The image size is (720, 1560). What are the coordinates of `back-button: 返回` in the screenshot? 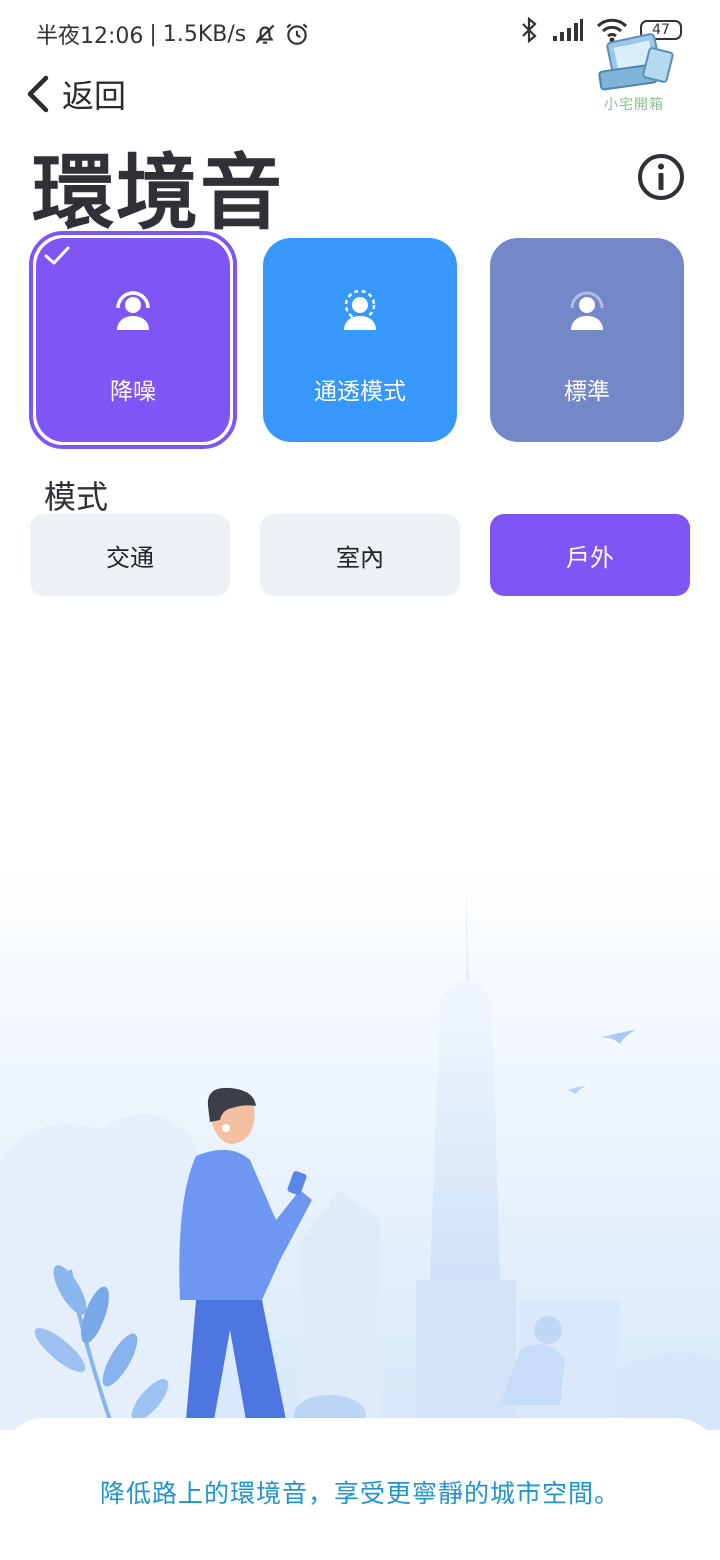 It's located at (75, 94).